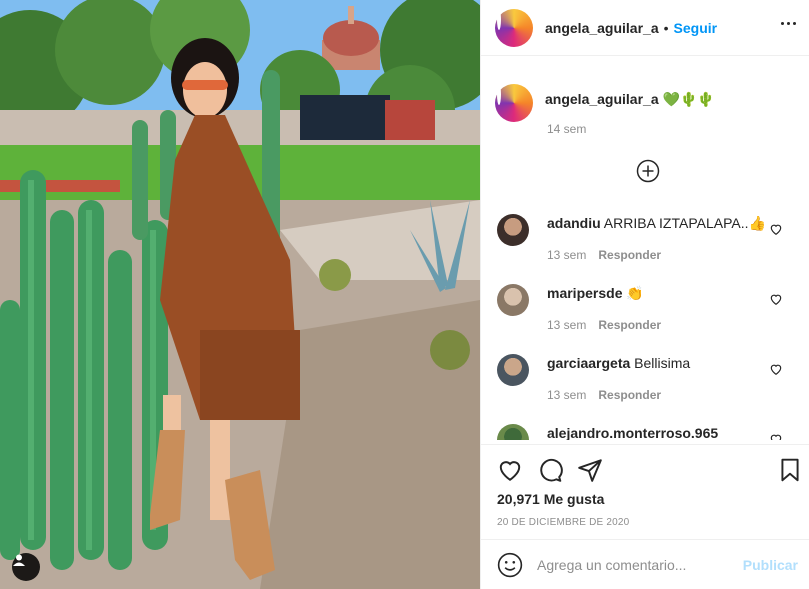 The image size is (809, 589). Describe the element at coordinates (563, 522) in the screenshot. I see `post-date: 20 de diciembre de 2020` at that location.